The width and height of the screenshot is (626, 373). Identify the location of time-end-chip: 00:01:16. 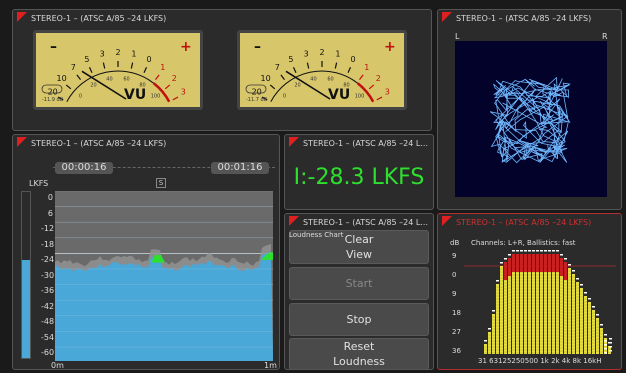
(240, 168).